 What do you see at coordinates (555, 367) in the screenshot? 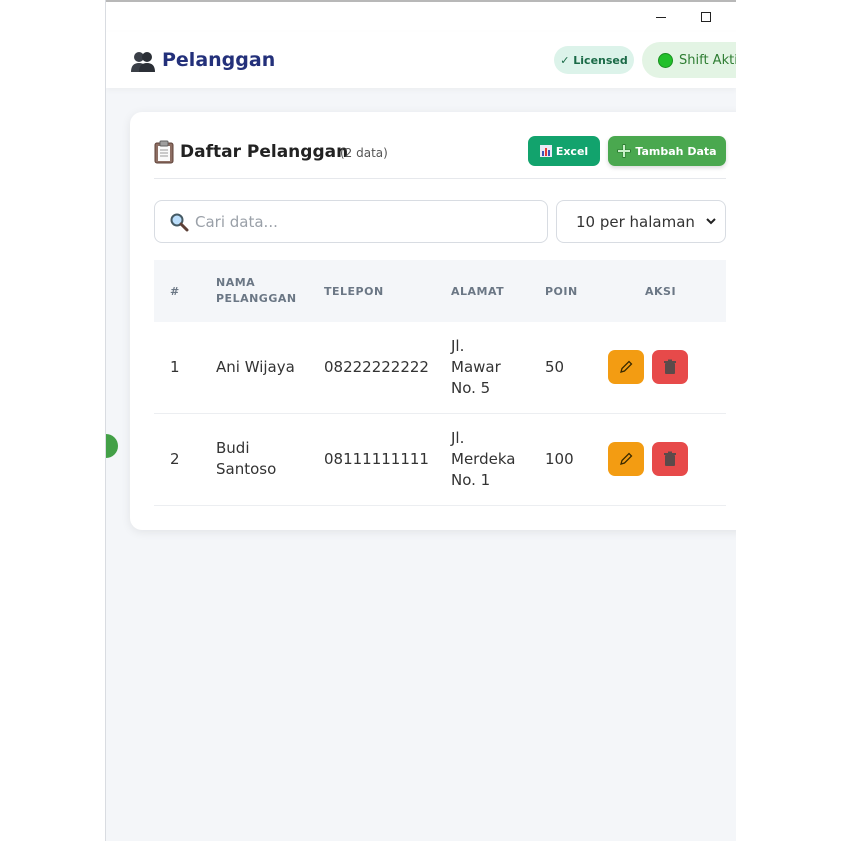
I see `cell-poin: 50` at bounding box center [555, 367].